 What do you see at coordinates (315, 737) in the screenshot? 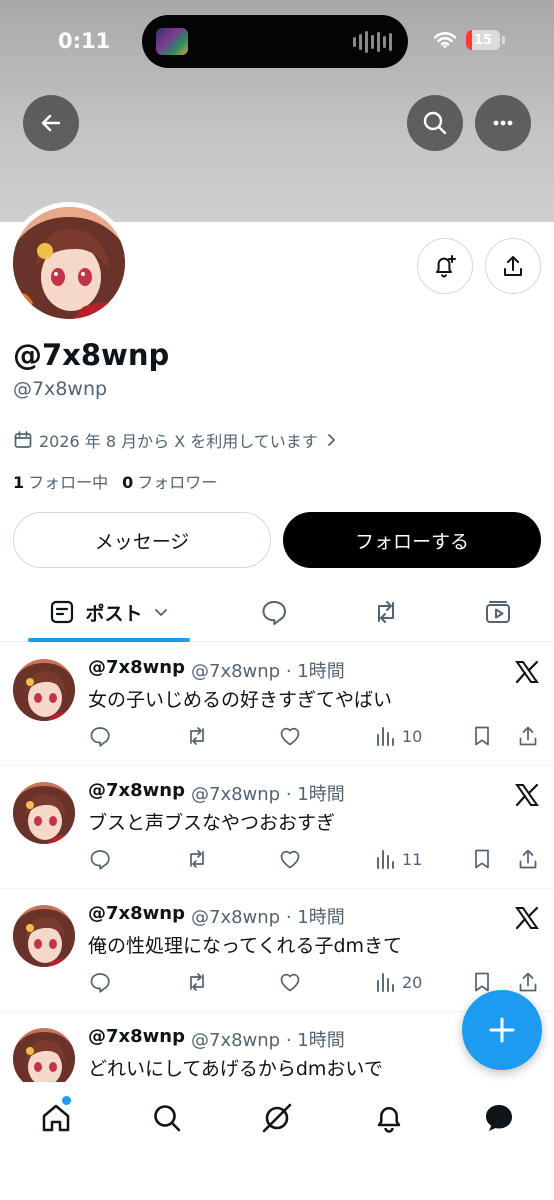
I see `post-actions: 10` at bounding box center [315, 737].